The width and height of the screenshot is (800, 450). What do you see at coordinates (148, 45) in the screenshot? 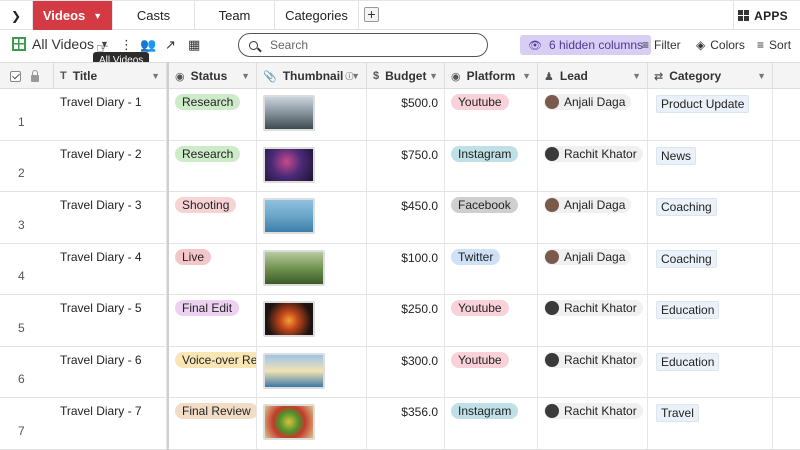
I see `people-icon: 👥` at bounding box center [148, 45].